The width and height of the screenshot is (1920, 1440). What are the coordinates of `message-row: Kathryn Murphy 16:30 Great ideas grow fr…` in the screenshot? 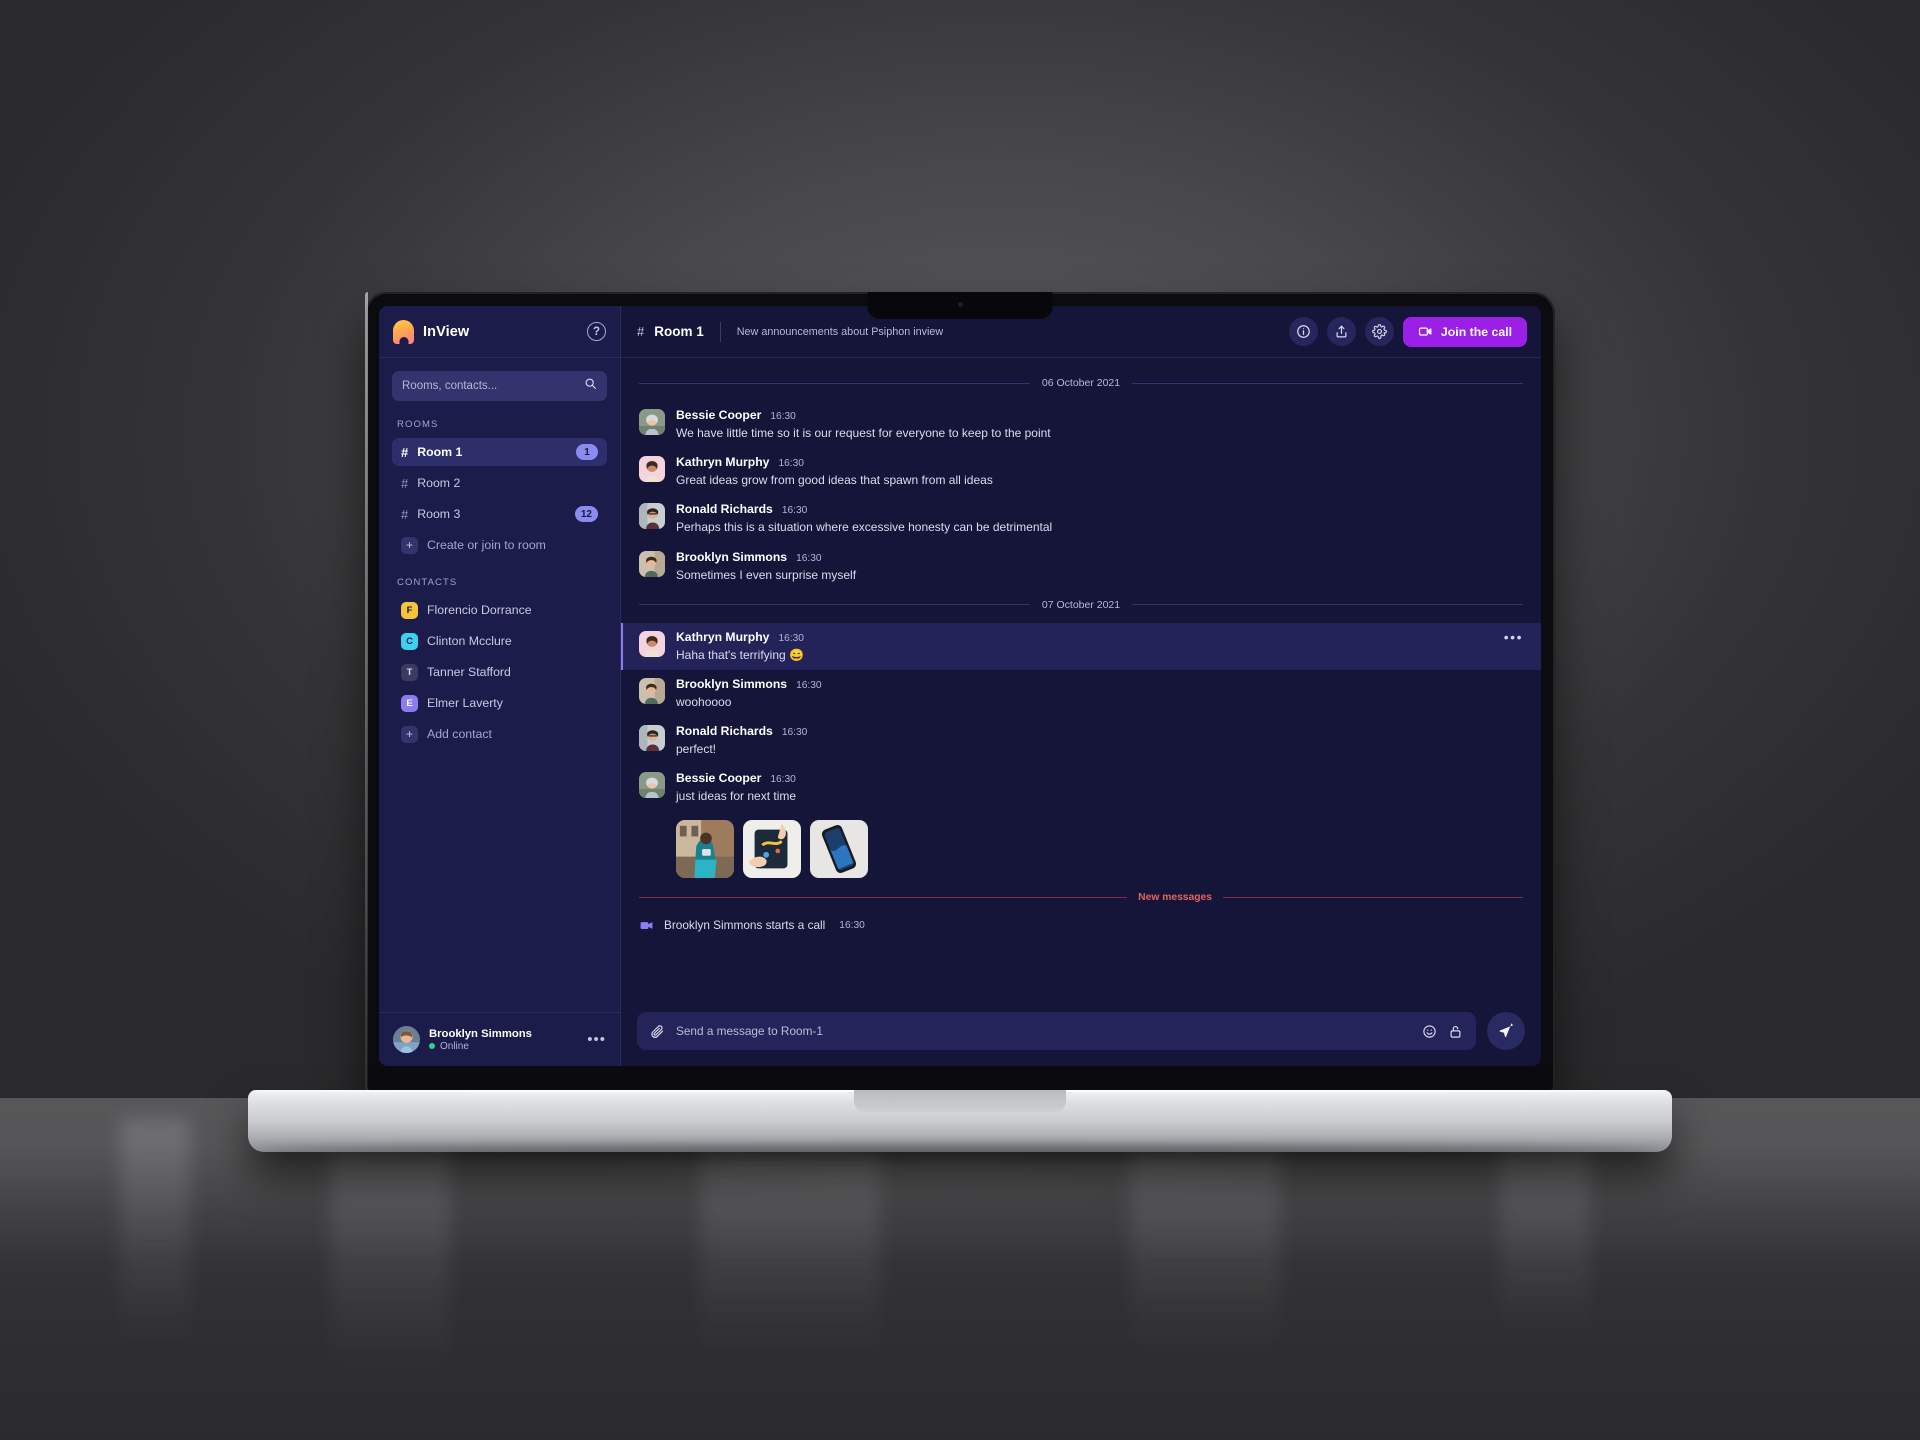 It's located at (1081, 471).